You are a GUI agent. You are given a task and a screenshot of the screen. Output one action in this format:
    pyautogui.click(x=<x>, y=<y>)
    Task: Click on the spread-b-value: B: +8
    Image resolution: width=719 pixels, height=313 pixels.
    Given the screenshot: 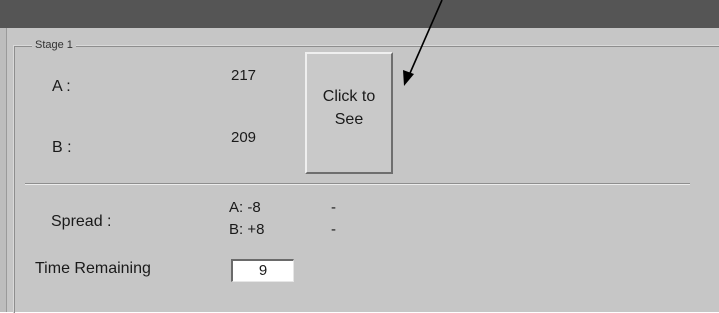 What is the action you would take?
    pyautogui.click(x=247, y=229)
    